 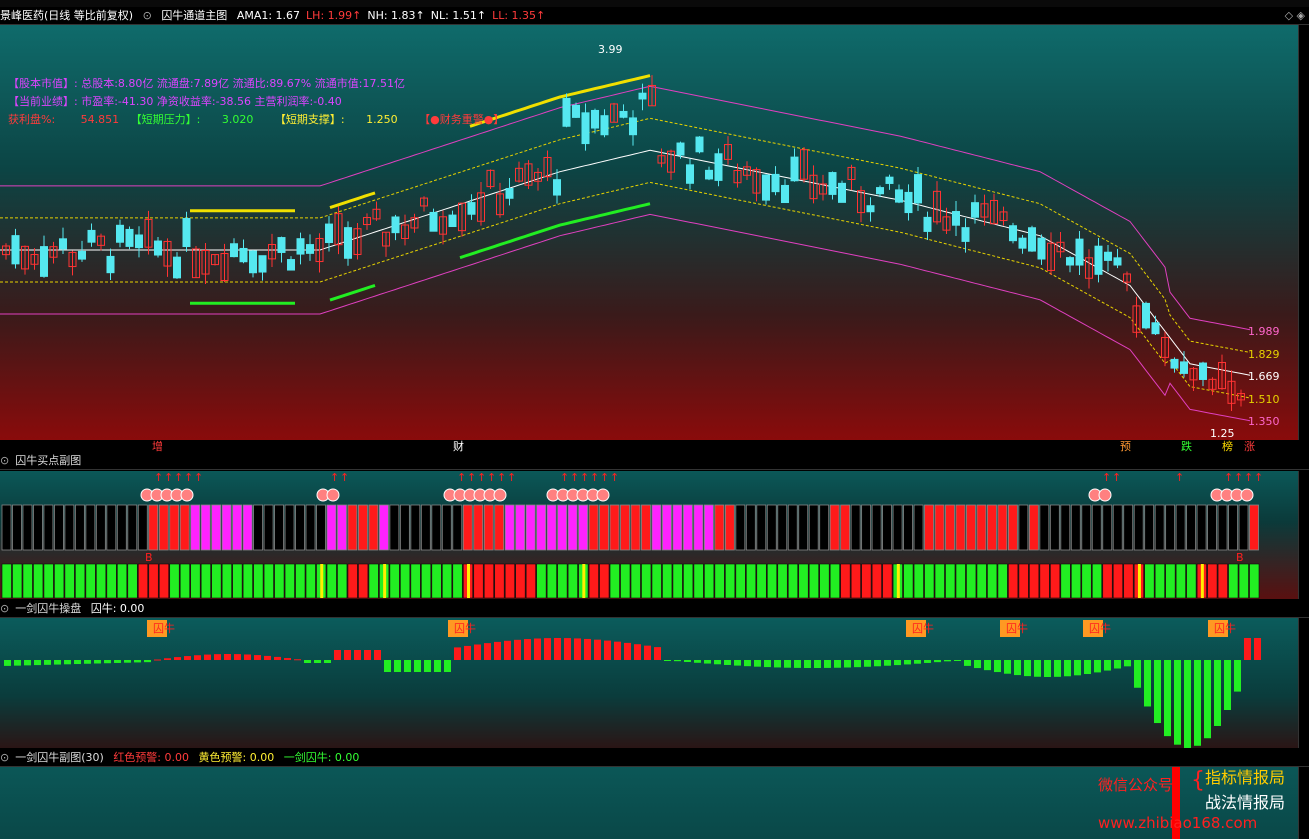 What do you see at coordinates (48, 460) in the screenshot?
I see `panel2-title: 囚牛买点副图` at bounding box center [48, 460].